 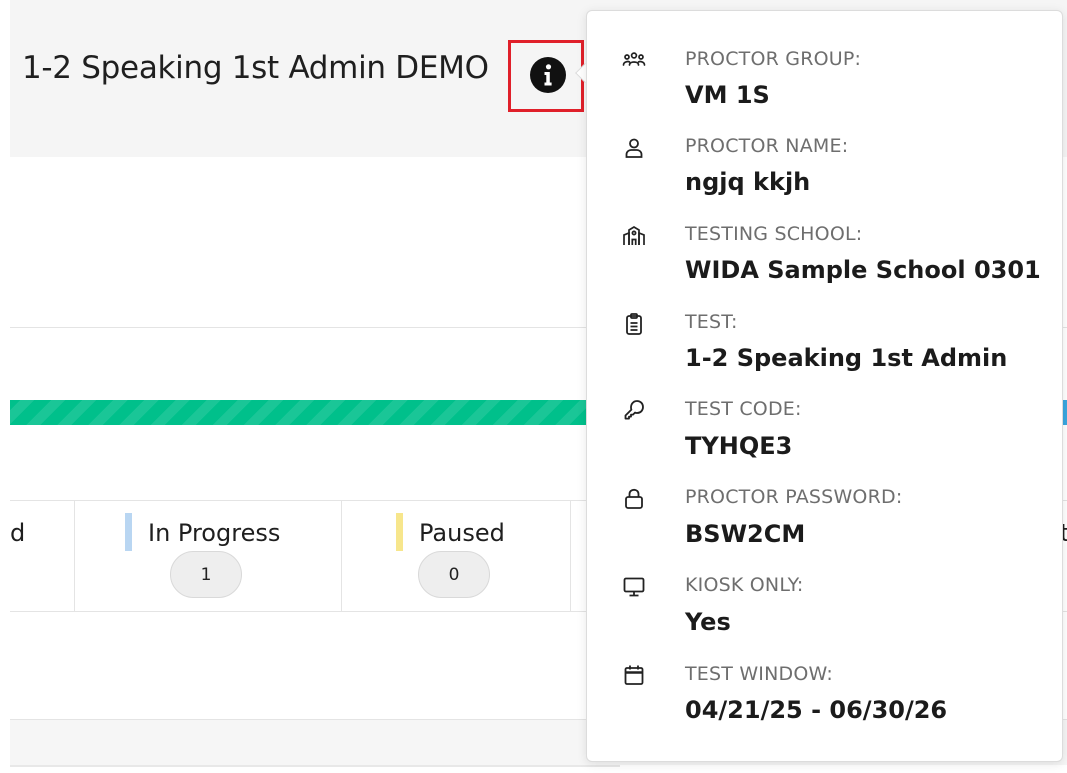 What do you see at coordinates (399, 532) in the screenshot?
I see `paused-swatch` at bounding box center [399, 532].